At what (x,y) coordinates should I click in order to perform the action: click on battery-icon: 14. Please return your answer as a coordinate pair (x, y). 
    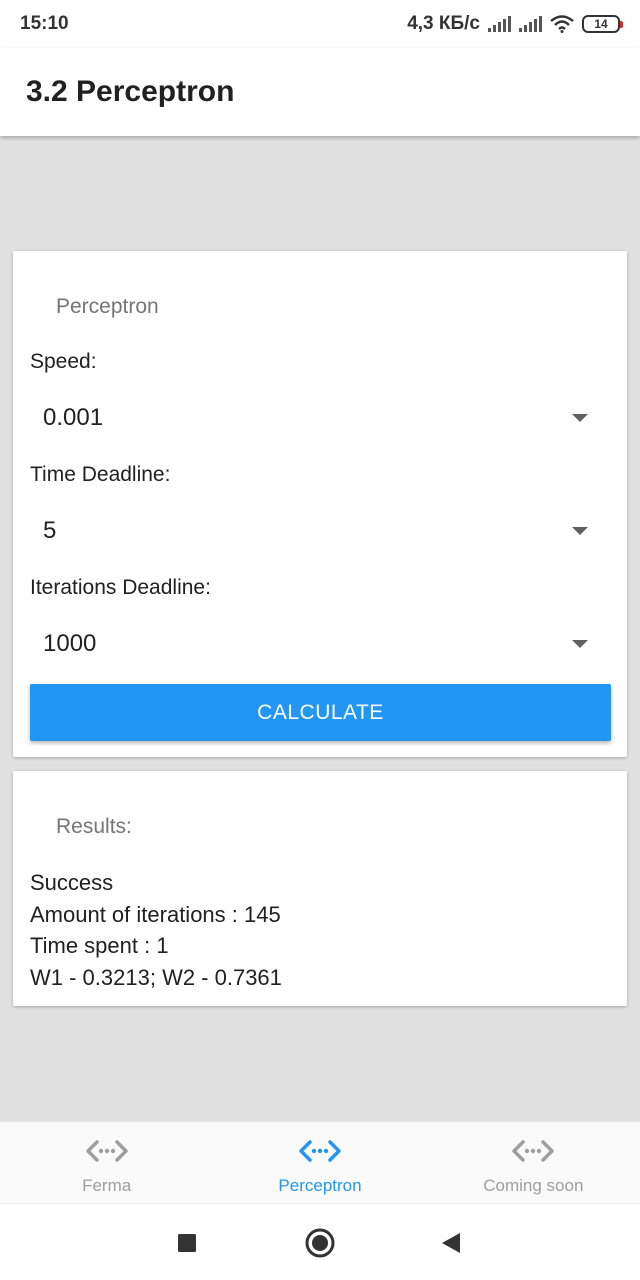
    Looking at the image, I should click on (602, 24).